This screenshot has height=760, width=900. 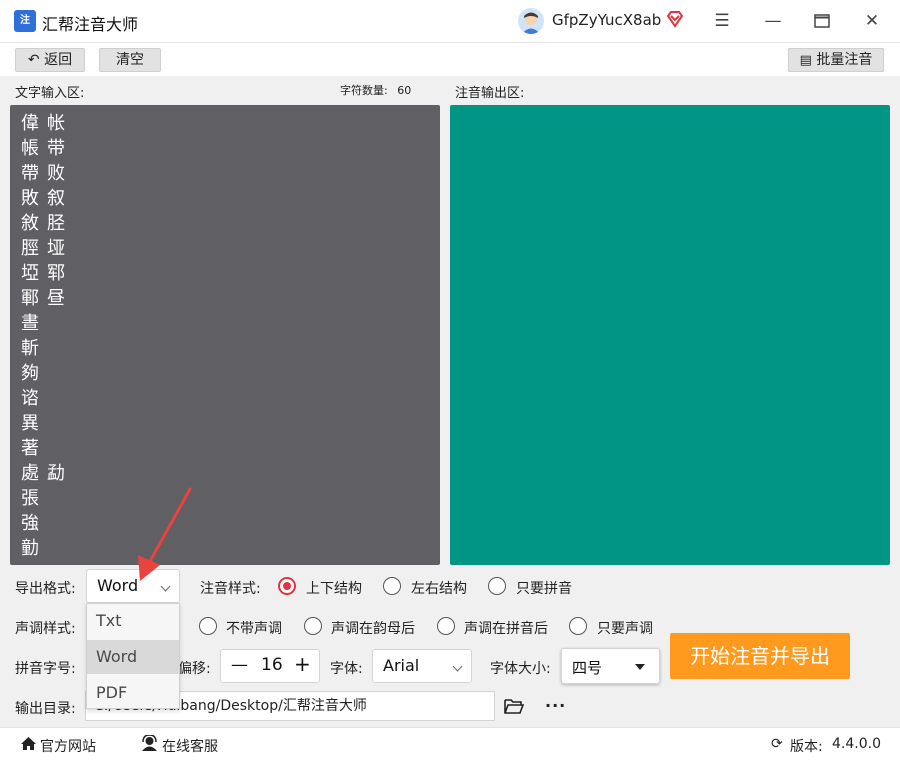 I want to click on vip-diamond-icon, so click(x=675, y=19).